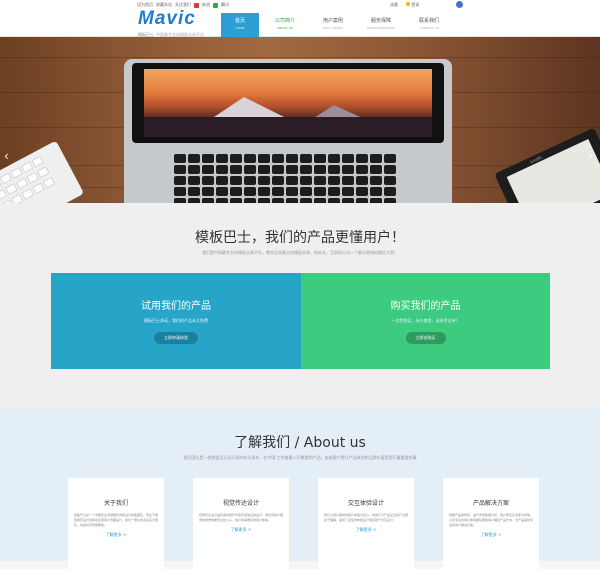 This screenshot has width=600, height=569. I want to click on nav-home-en: HOME, so click(240, 28).